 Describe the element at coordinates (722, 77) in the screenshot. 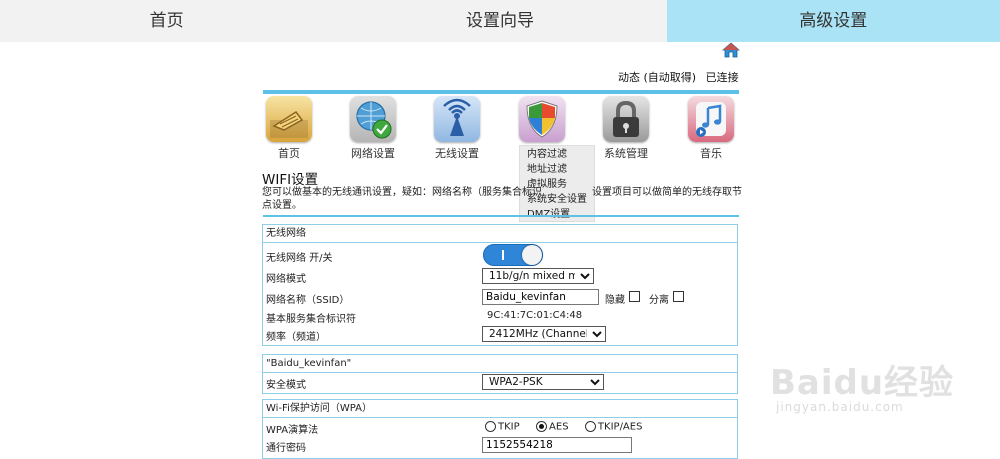

I see `connection-state: 已连接` at that location.